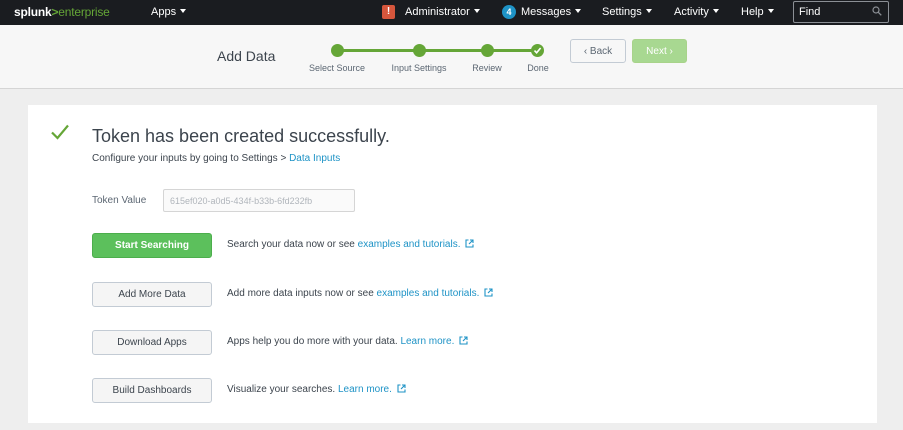 Image resolution: width=903 pixels, height=430 pixels. Describe the element at coordinates (419, 68) in the screenshot. I see `step-label-input-settings: Input Settings` at that location.